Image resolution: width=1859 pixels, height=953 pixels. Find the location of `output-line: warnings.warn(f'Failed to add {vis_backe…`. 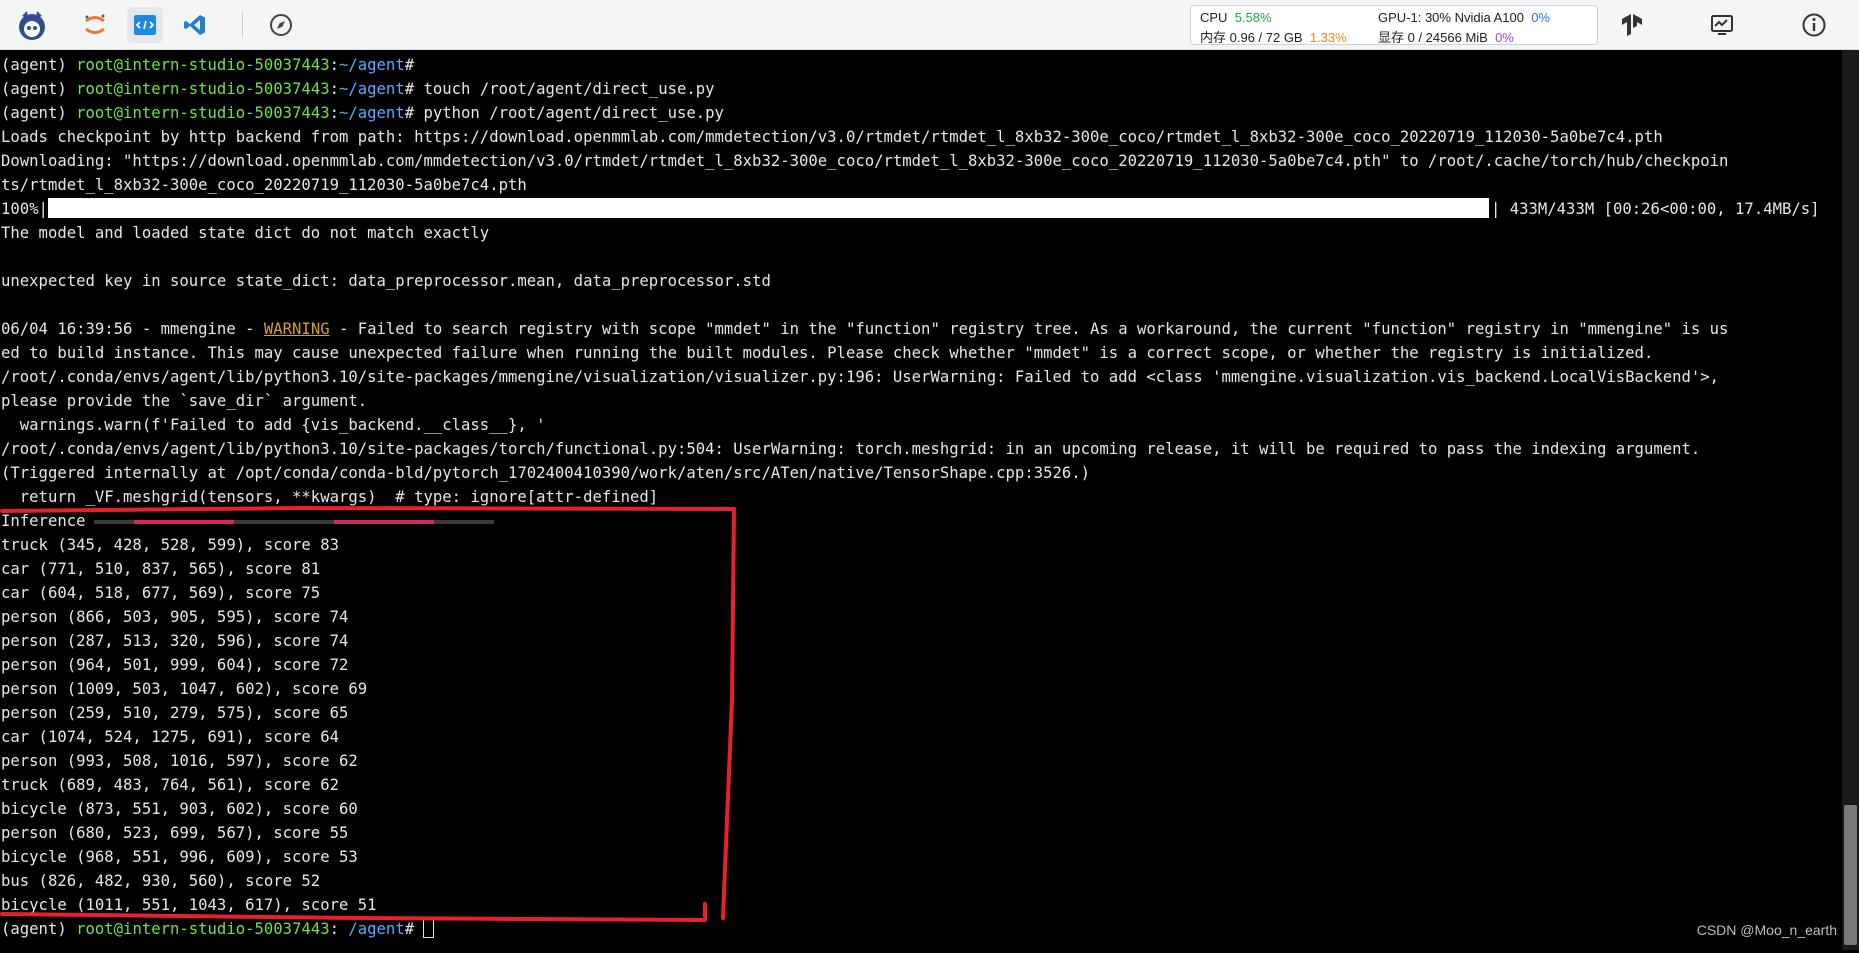

output-line: warnings.warn(f'Failed to add {vis_backe… is located at coordinates (273, 425).